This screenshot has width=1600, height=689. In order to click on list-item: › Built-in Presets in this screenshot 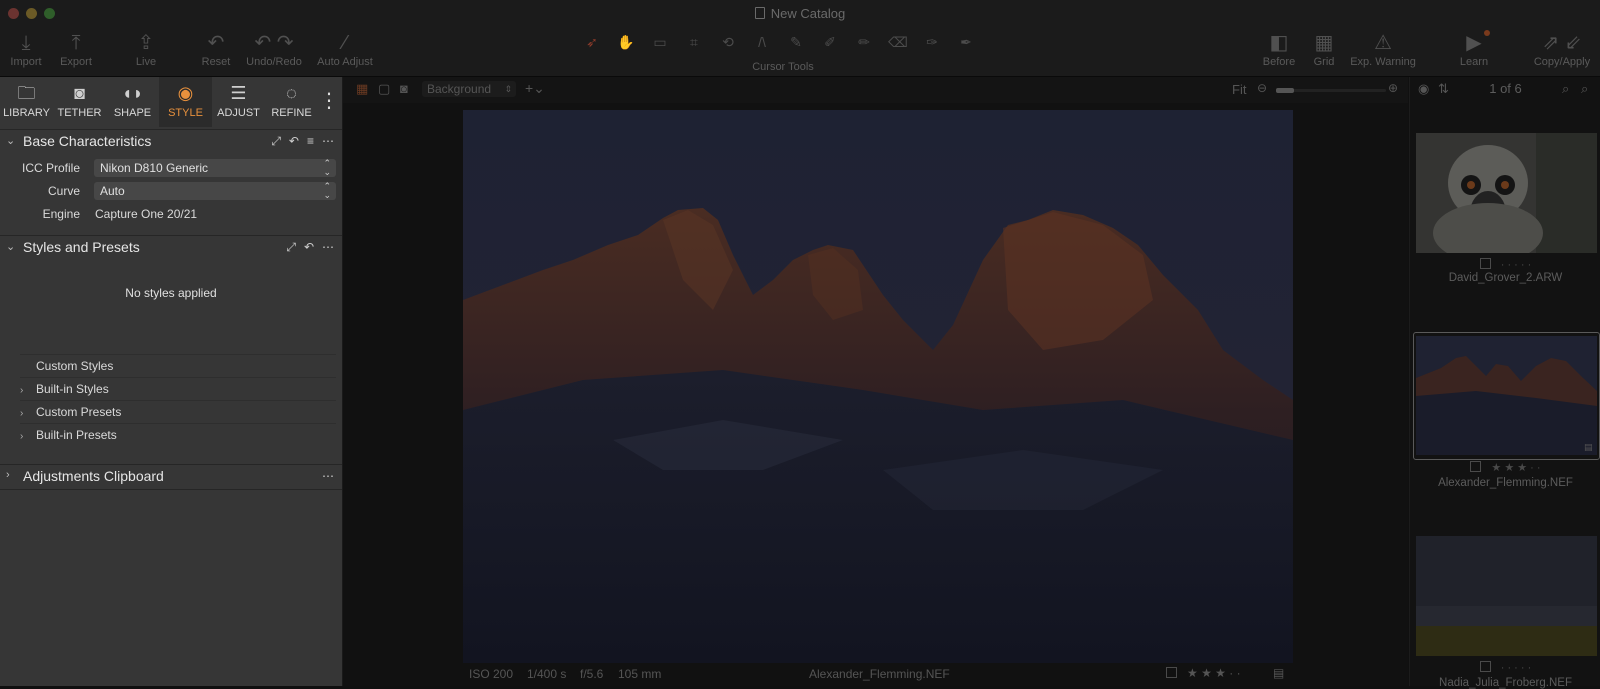, I will do `click(178, 434)`.